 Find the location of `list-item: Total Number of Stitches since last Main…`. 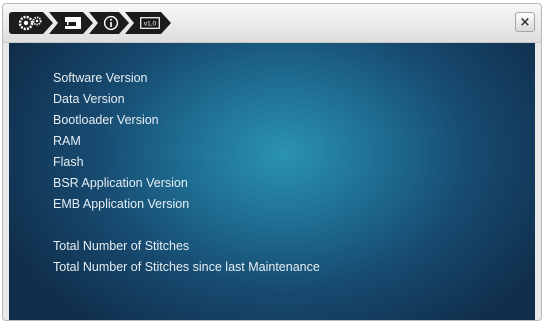

list-item: Total Number of Stitches since last Main… is located at coordinates (186, 267).